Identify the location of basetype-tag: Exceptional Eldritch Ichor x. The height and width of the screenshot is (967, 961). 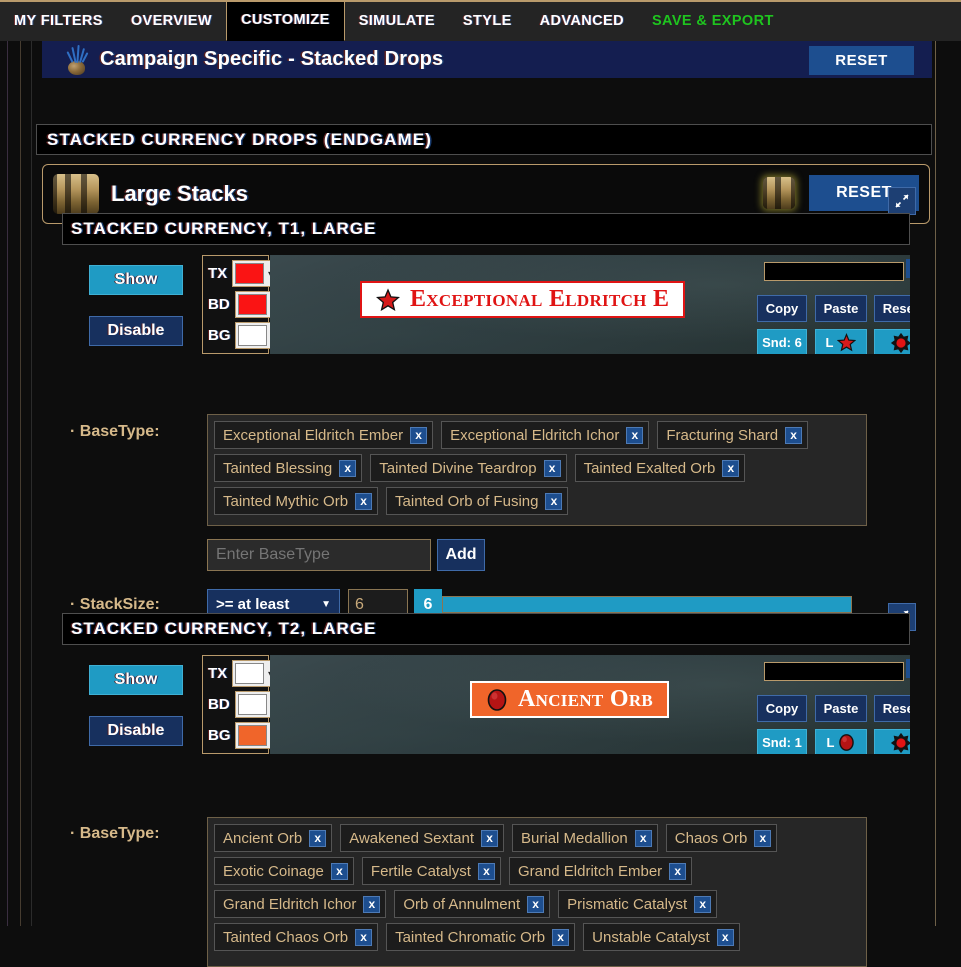
(545, 435).